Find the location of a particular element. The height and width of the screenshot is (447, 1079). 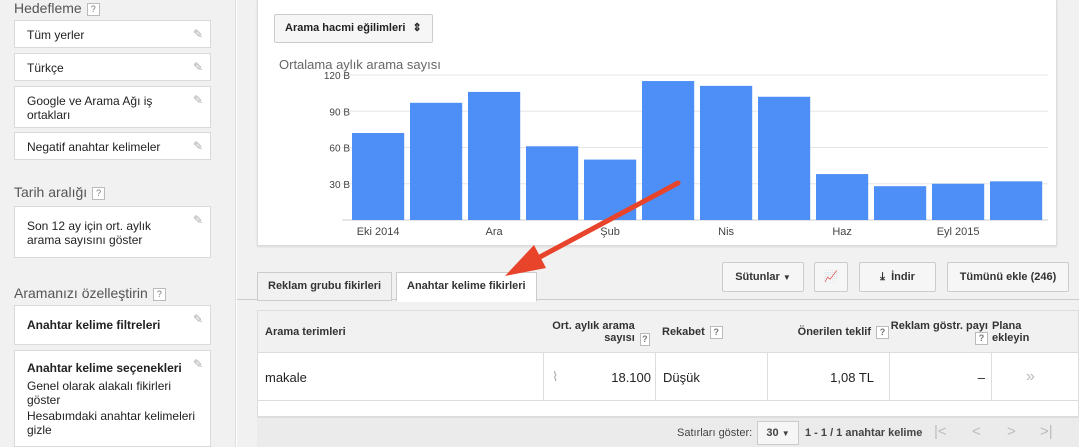

tab-ad-group-ideas: Reklam grubu fikirleri is located at coordinates (325, 286).